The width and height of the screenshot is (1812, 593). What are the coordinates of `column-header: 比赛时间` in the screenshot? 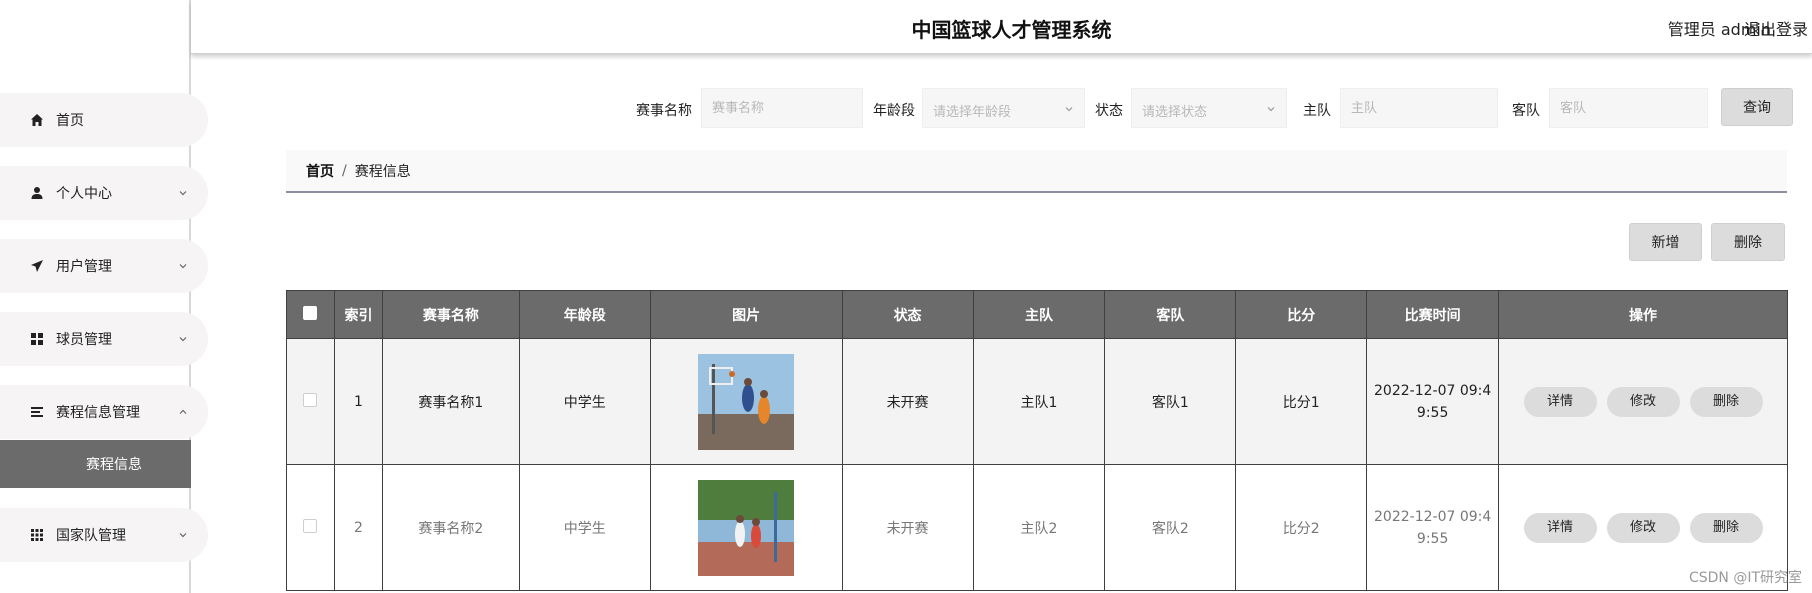 It's located at (1433, 314).